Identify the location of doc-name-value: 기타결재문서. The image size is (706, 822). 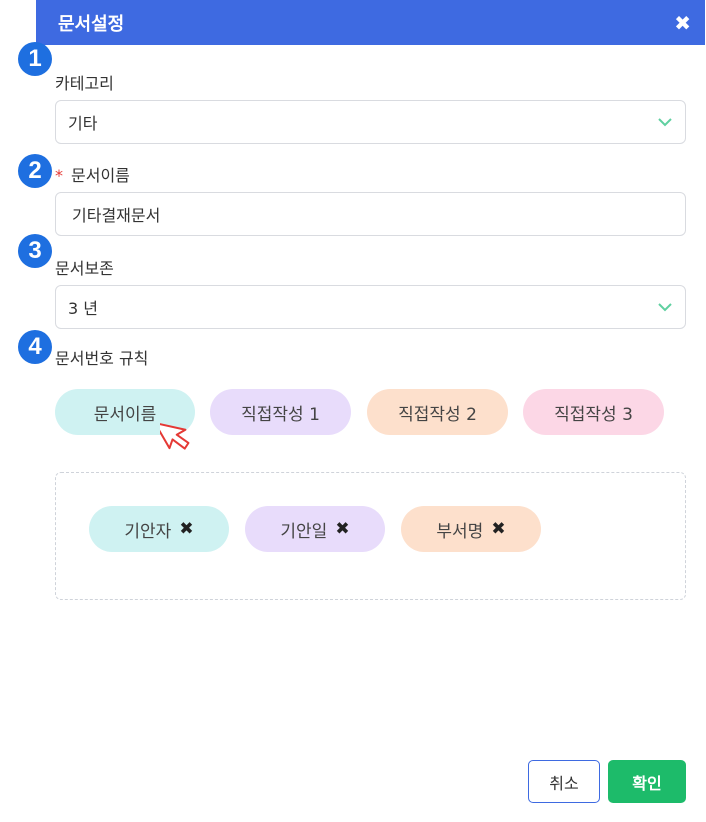
(116, 215).